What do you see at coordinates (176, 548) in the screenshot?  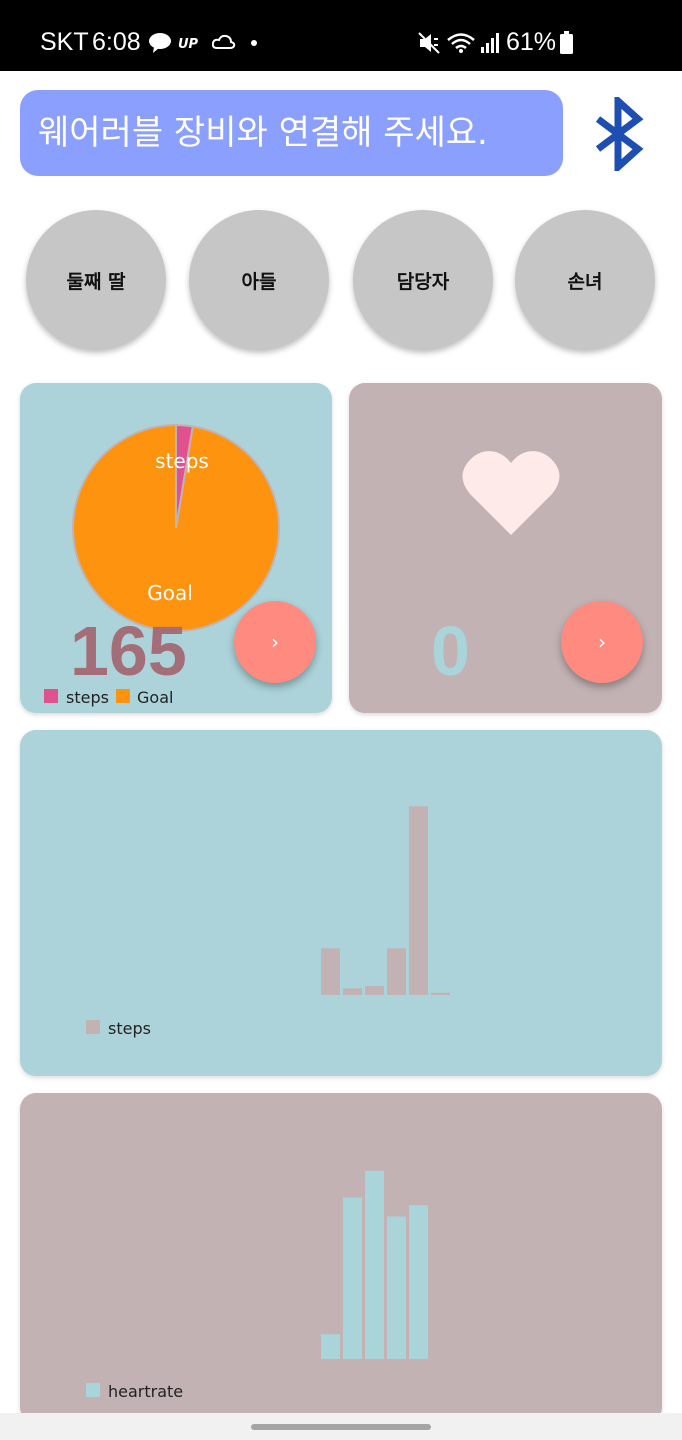 I see `steps-card: steps Goal 165 › steps Goal` at bounding box center [176, 548].